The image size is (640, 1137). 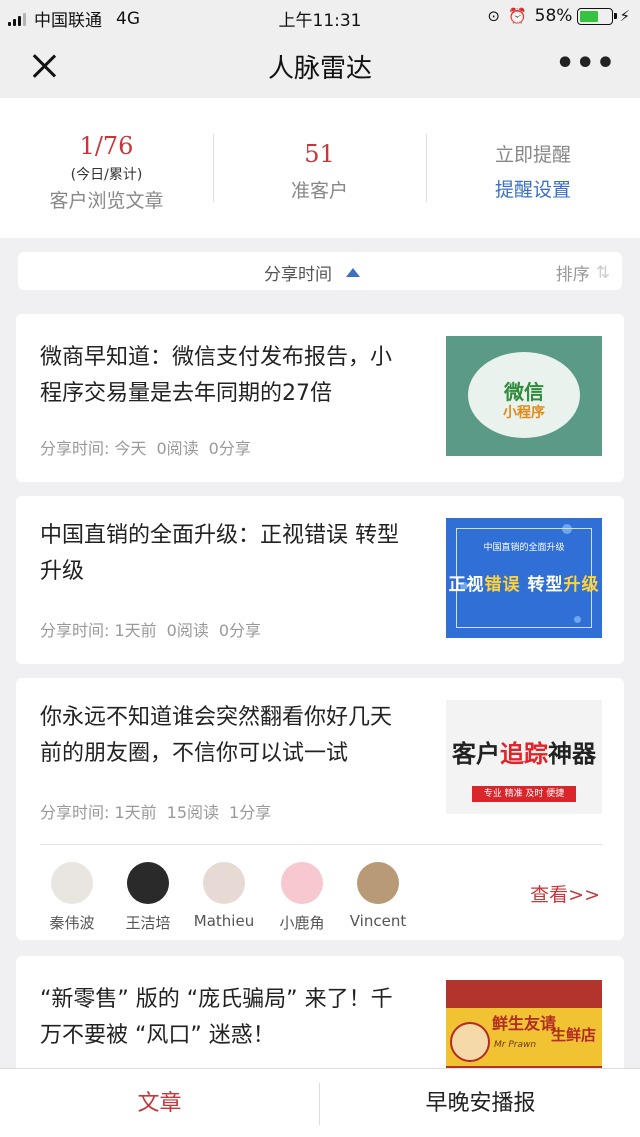 I want to click on charging-icon: ⚡, so click(x=624, y=16).